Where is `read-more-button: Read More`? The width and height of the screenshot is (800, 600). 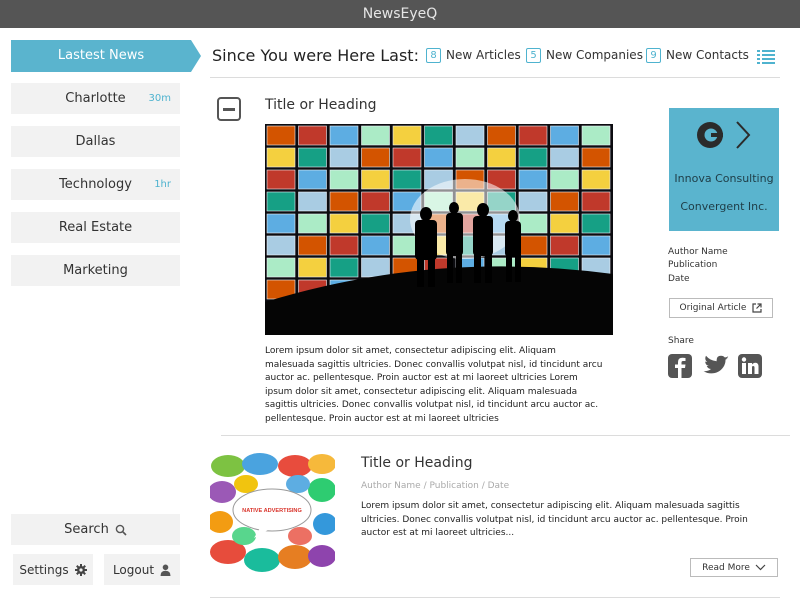 read-more-button: Read More is located at coordinates (734, 567).